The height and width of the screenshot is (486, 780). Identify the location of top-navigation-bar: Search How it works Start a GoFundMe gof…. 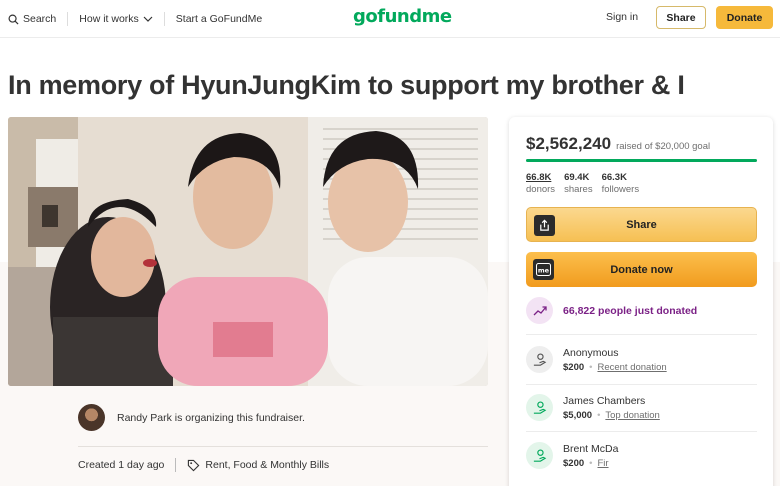
(390, 19).